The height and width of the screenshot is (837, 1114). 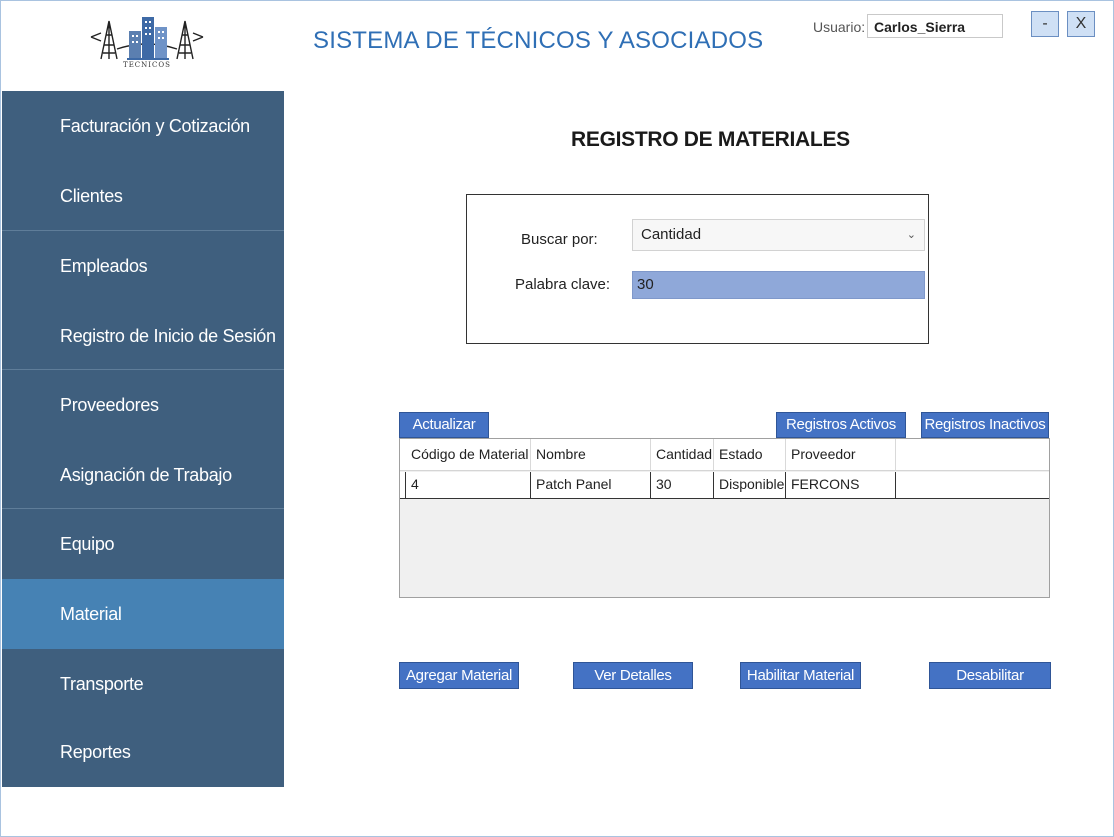 I want to click on keyword-label: Palabra clave:, so click(x=563, y=284).